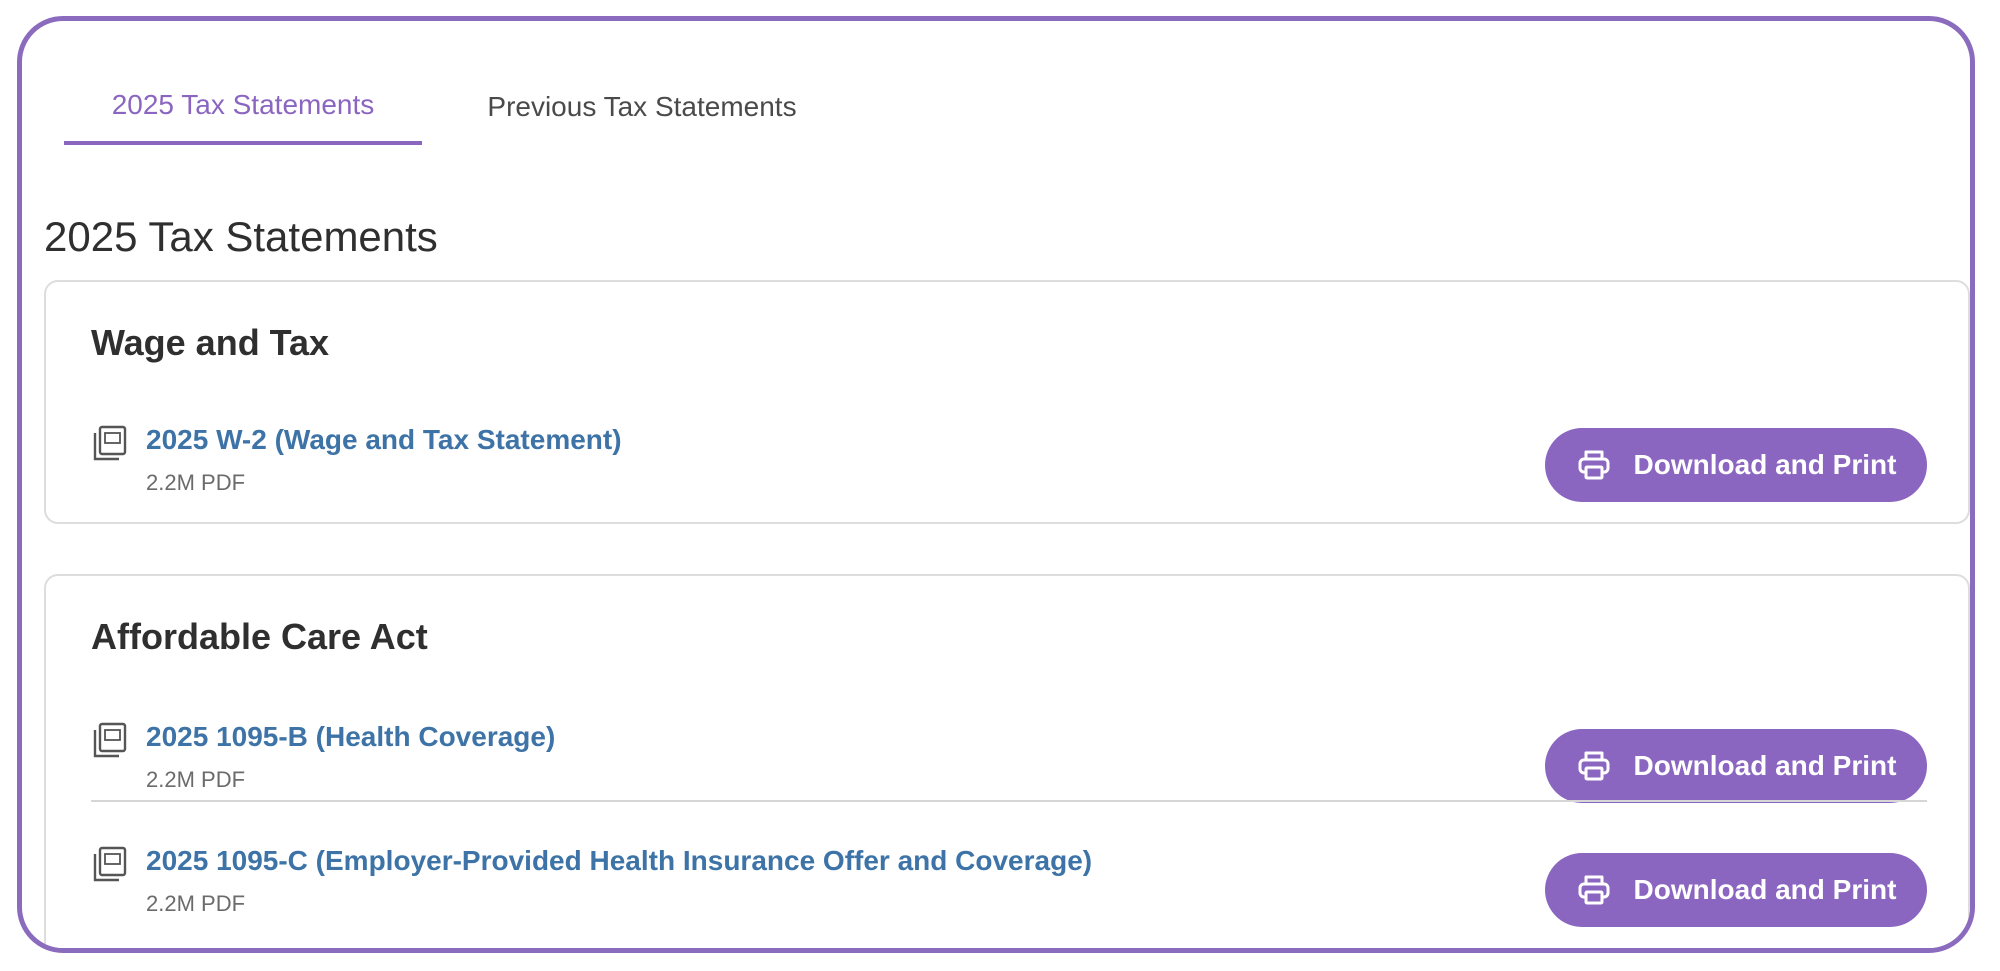  I want to click on section-title: Wage and Tax, so click(210, 342).